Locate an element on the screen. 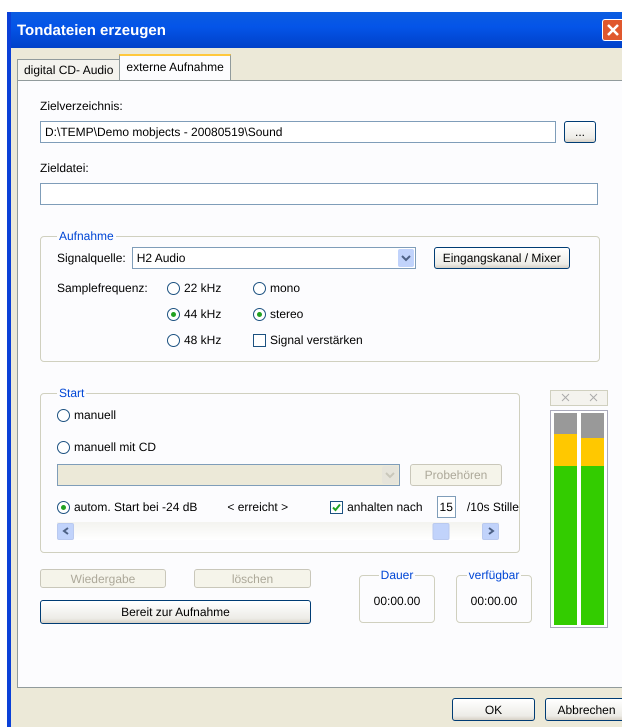 This screenshot has width=622, height=727. status-text: < erreicht > is located at coordinates (257, 507).